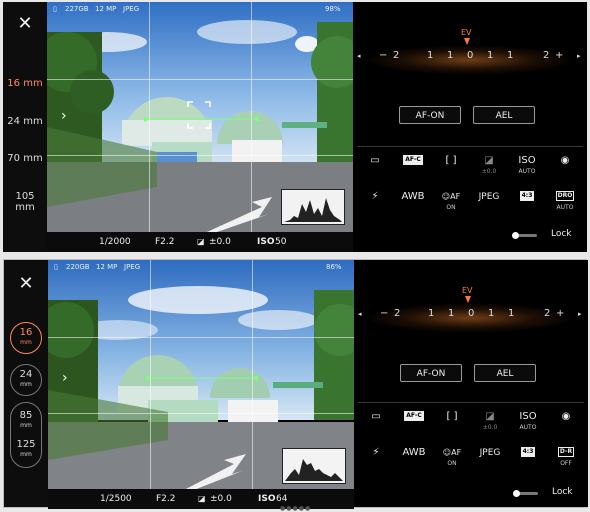 This screenshot has width=590, height=512. Describe the element at coordinates (25, 158) in the screenshot. I see `zoom-70mm: 70 mm` at that location.